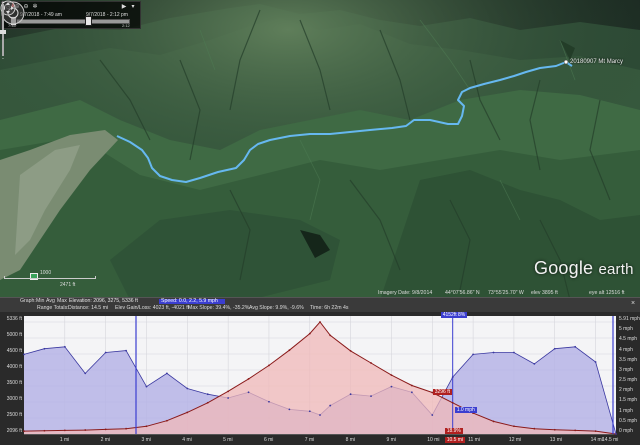 This screenshot has width=640, height=445. What do you see at coordinates (126, 25) in the screenshot?
I see `time-right-tick: 2:12` at bounding box center [126, 25].